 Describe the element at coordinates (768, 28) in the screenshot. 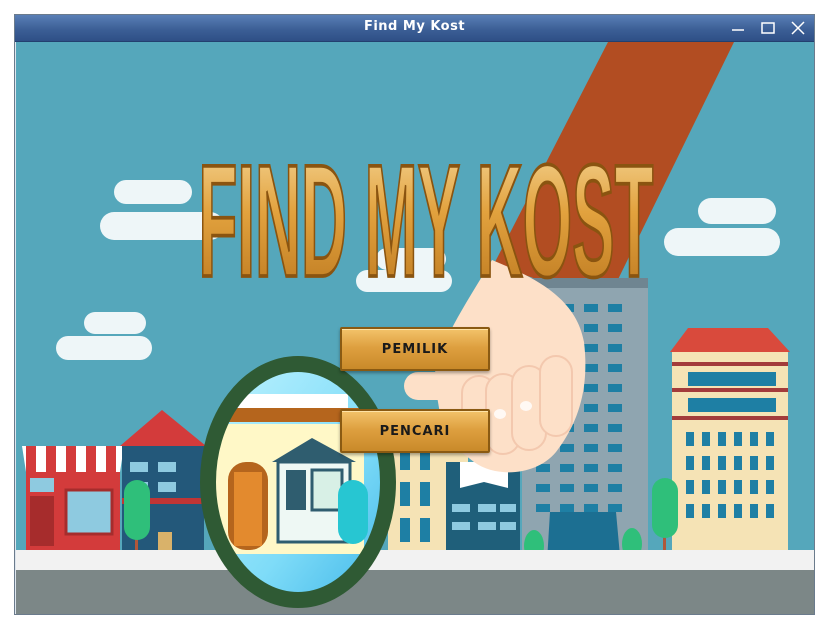

I see `maximize-icon` at that location.